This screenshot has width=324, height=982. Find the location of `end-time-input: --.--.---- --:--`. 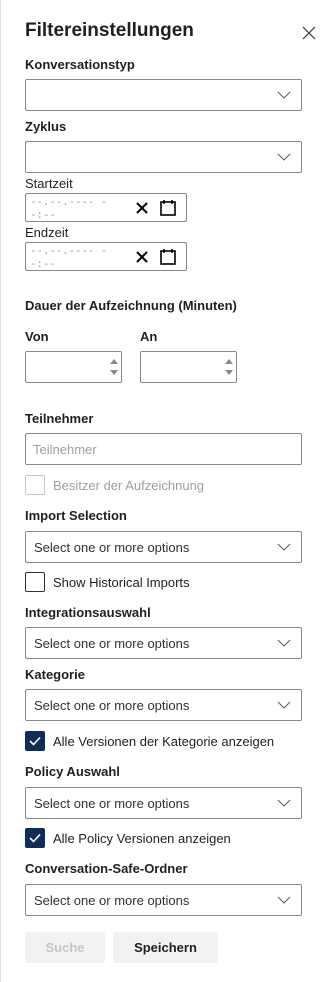

end-time-input: --.--.---- --:-- is located at coordinates (106, 256).